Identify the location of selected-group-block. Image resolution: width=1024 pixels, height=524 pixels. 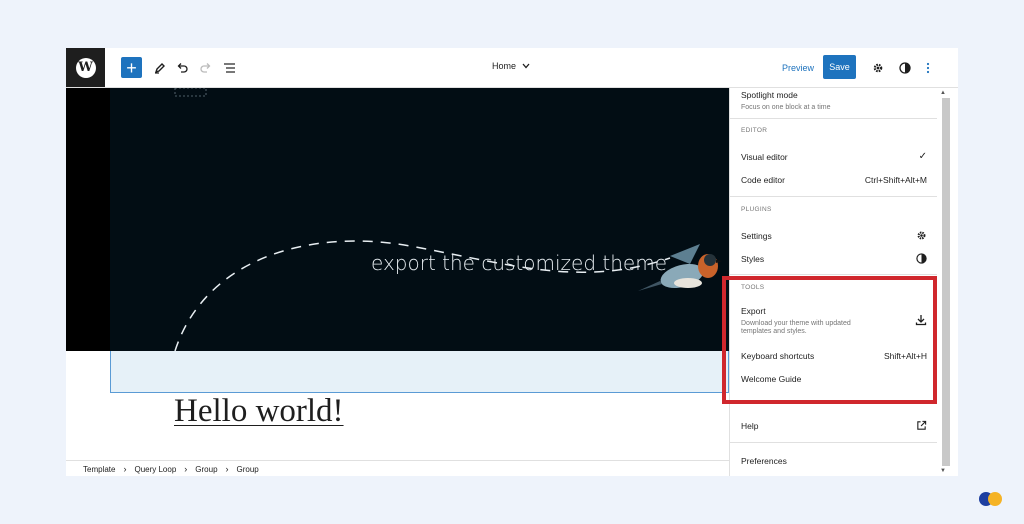
(419, 372).